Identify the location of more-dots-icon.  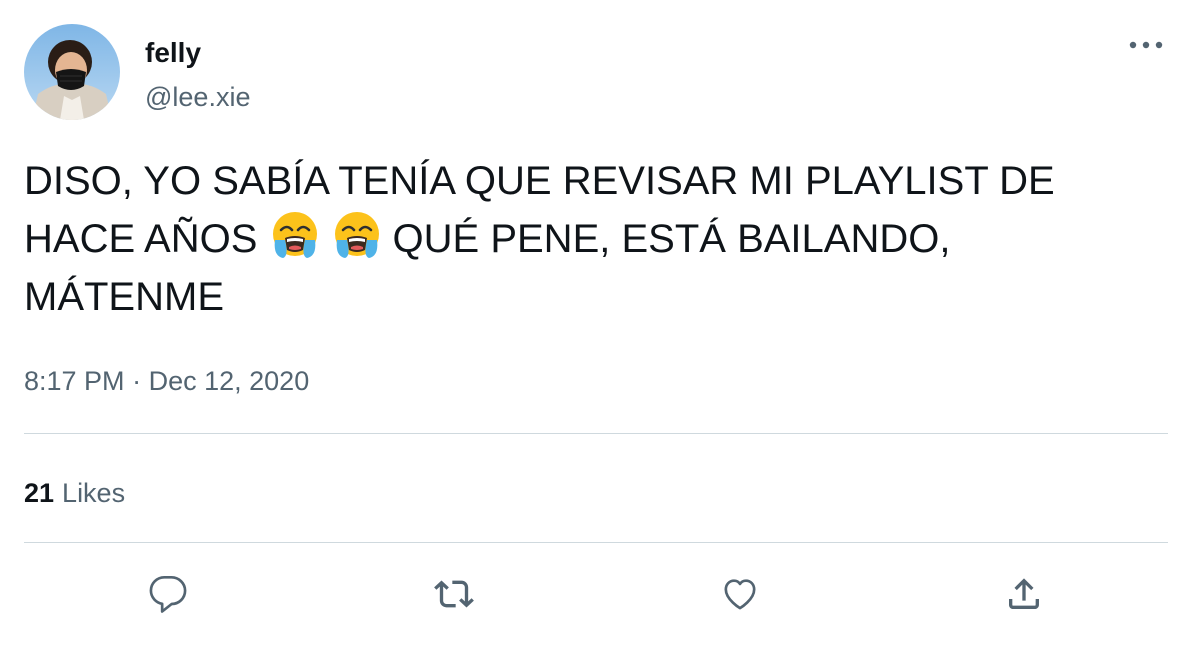
(1146, 45).